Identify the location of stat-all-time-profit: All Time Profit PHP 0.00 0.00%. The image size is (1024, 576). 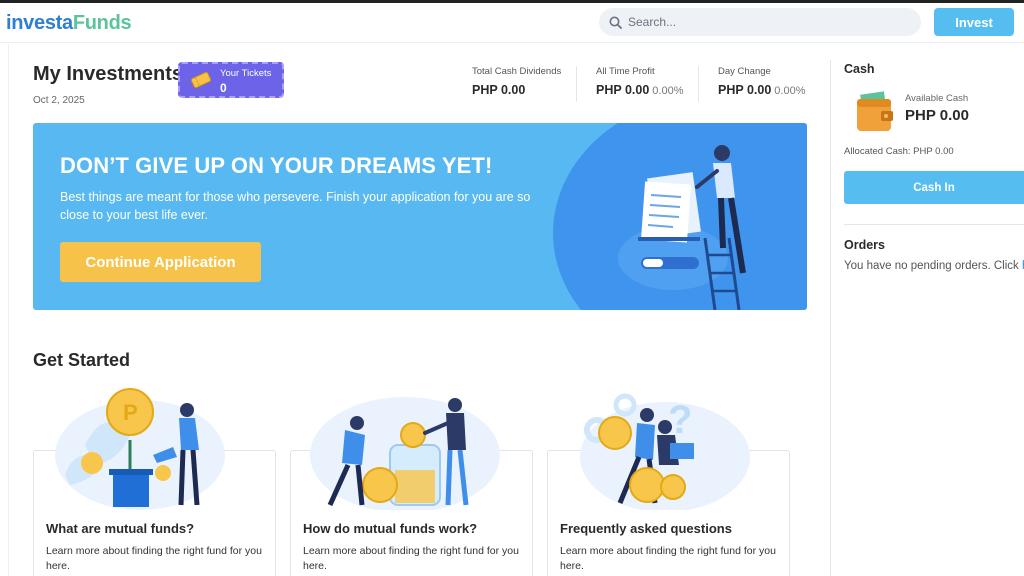
(639, 81).